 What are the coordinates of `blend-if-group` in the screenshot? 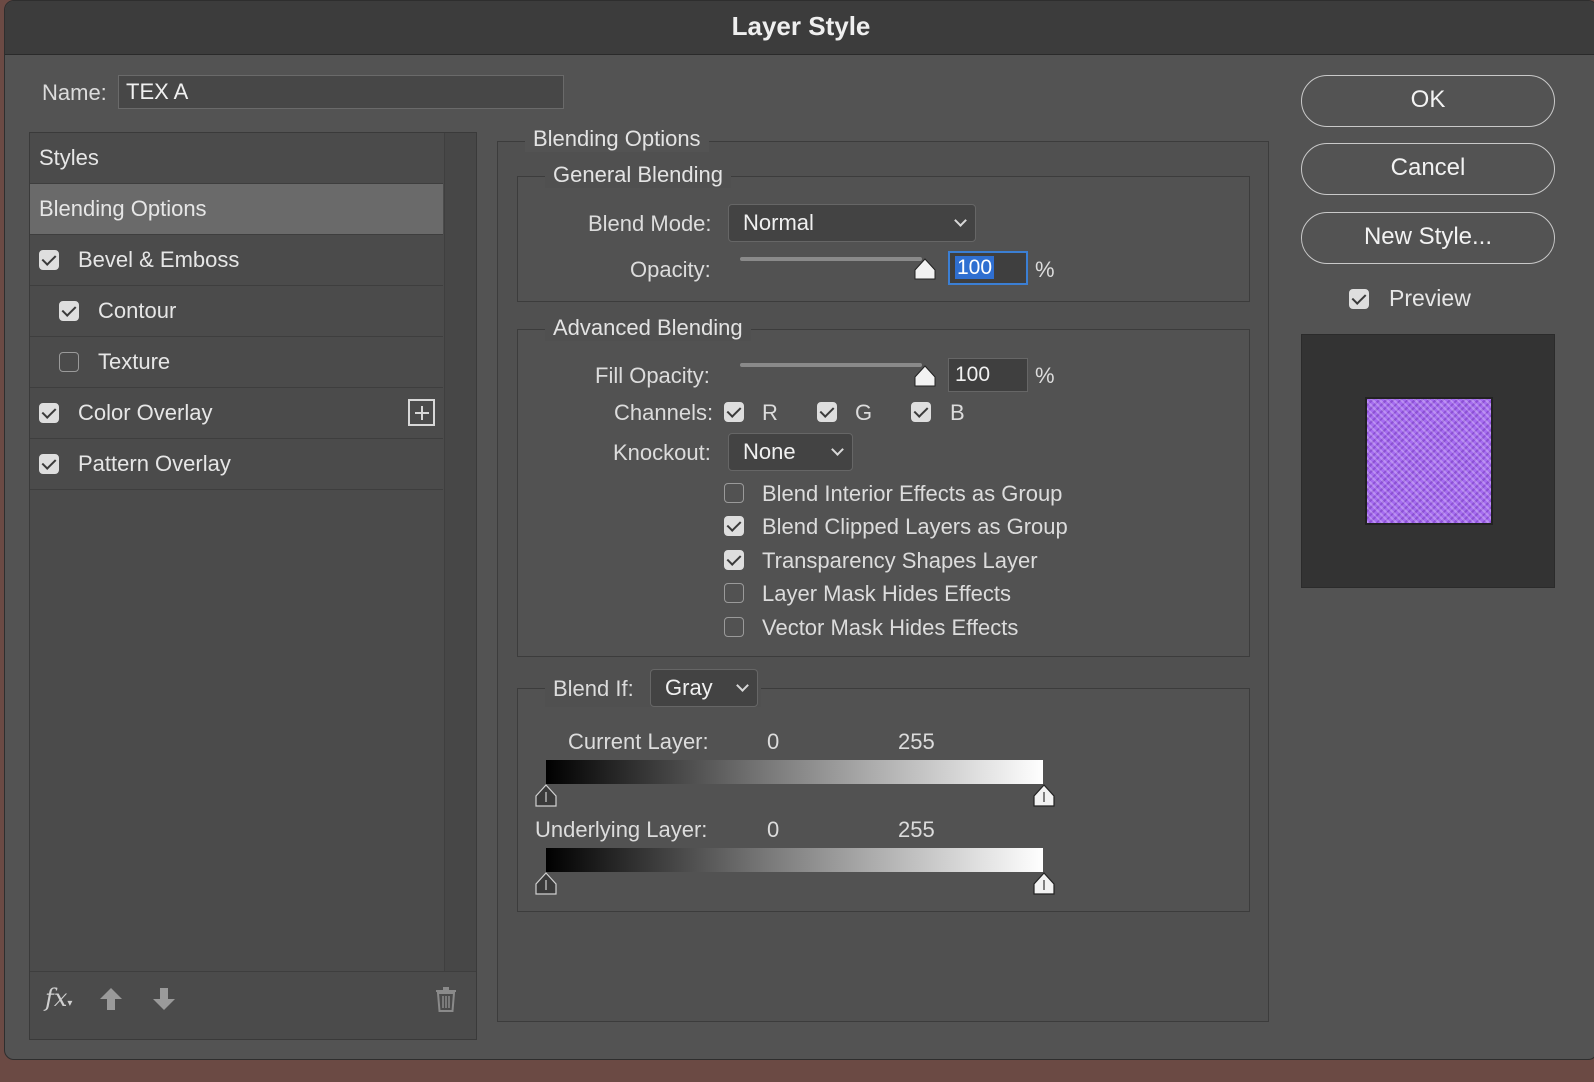 It's located at (883, 800).